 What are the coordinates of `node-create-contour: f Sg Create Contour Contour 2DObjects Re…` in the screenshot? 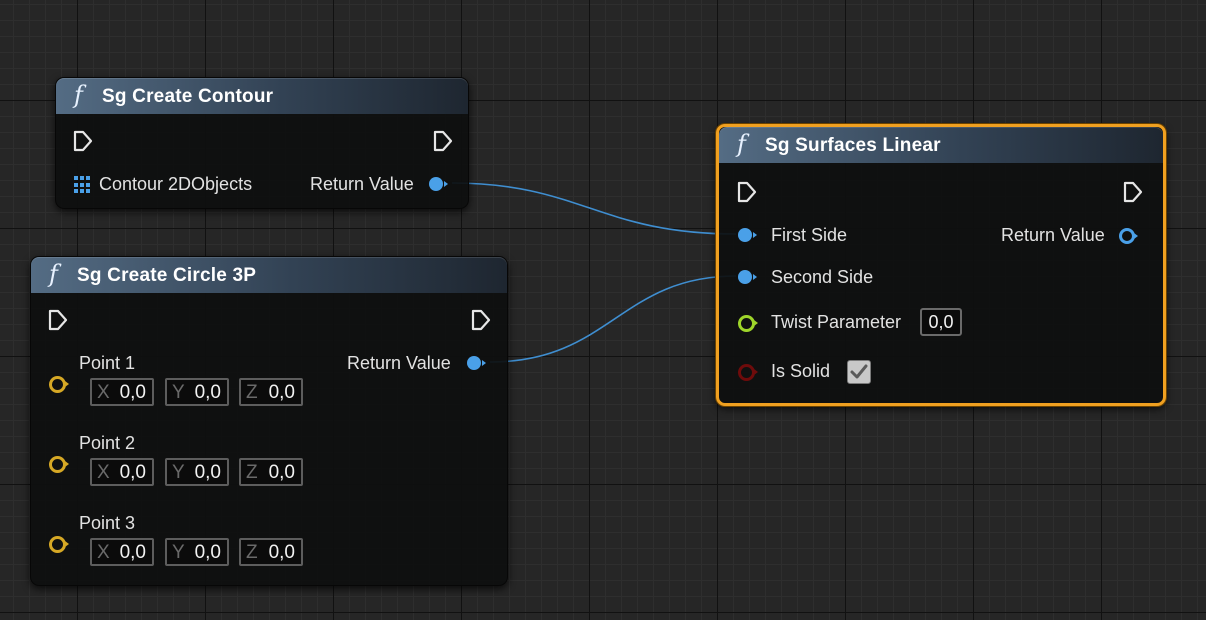 It's located at (262, 143).